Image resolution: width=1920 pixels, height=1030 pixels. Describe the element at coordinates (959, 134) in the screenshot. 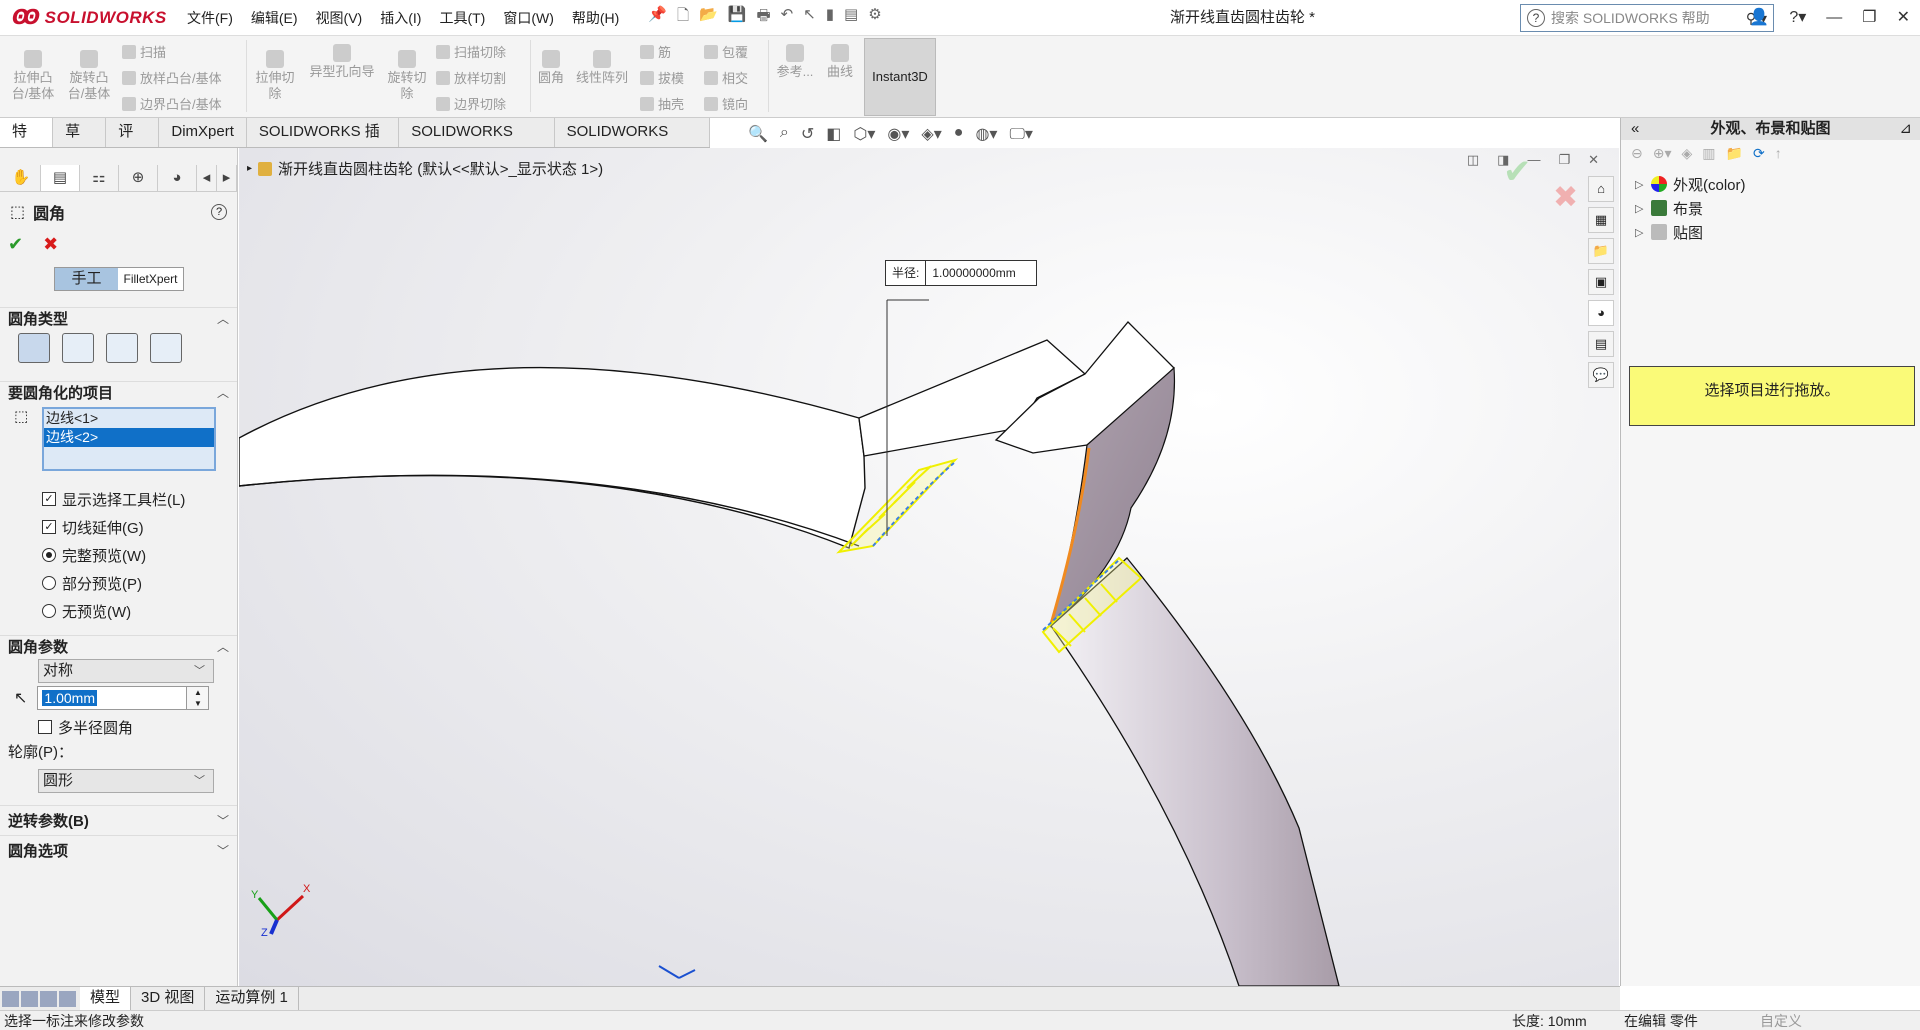

I see `edit-appearance-icon: ●` at that location.